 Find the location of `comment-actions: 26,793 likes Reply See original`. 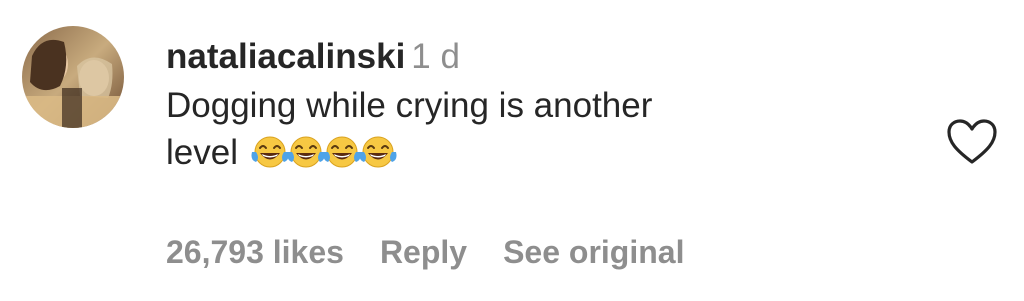

comment-actions: 26,793 likes Reply See original is located at coordinates (443, 252).